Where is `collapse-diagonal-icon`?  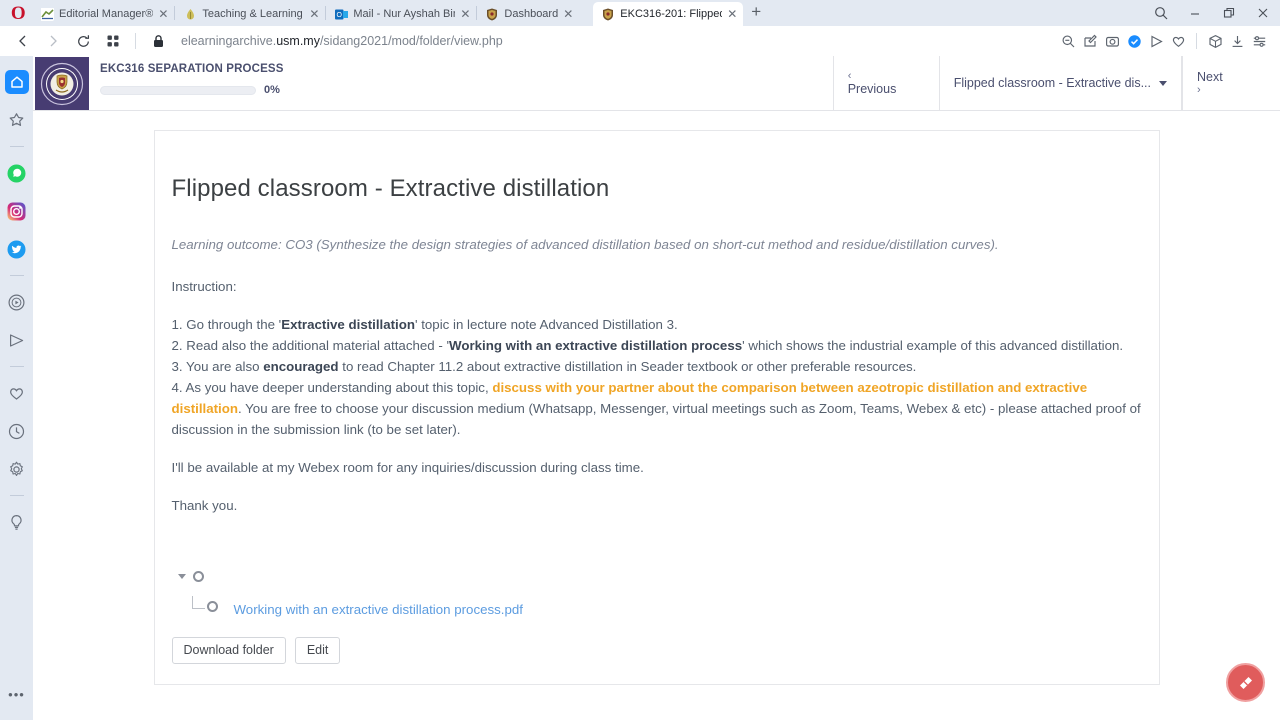
collapse-diagonal-icon is located at coordinates (1245, 682).